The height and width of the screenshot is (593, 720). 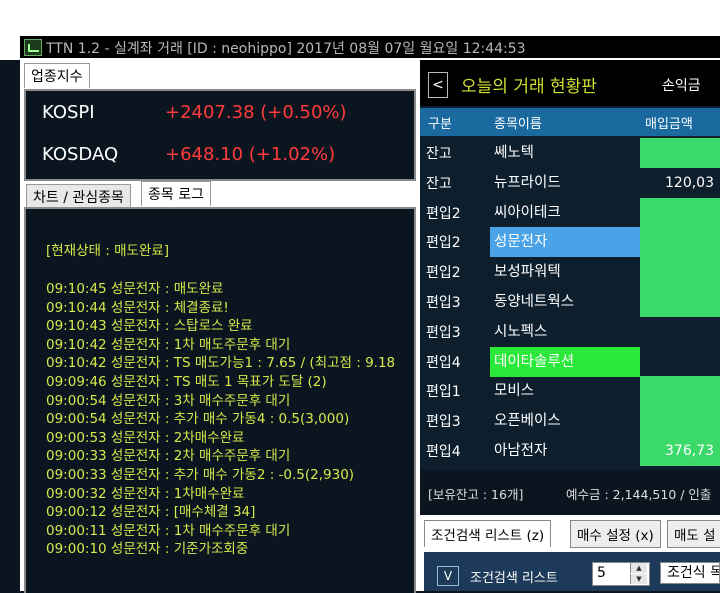 I want to click on row-stock-name: 동양네트웍스, so click(x=534, y=302).